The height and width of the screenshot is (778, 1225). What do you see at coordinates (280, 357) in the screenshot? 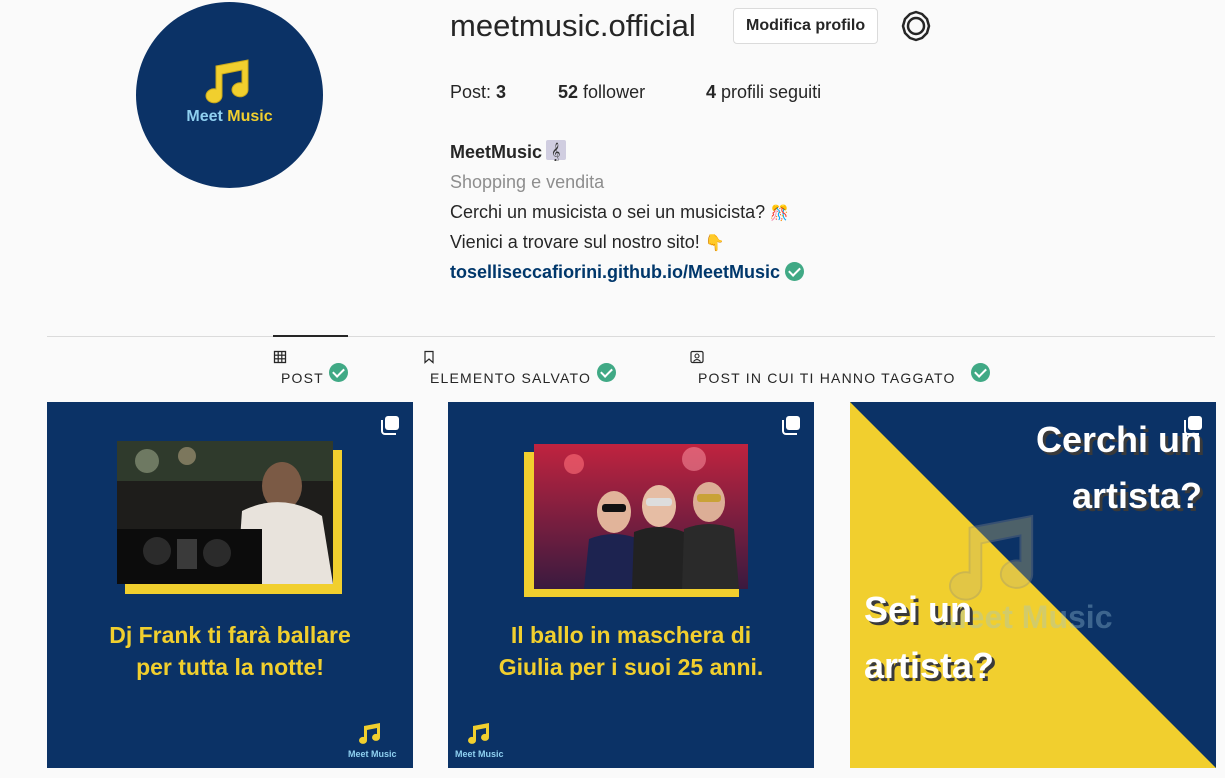
I see `grid-icon` at bounding box center [280, 357].